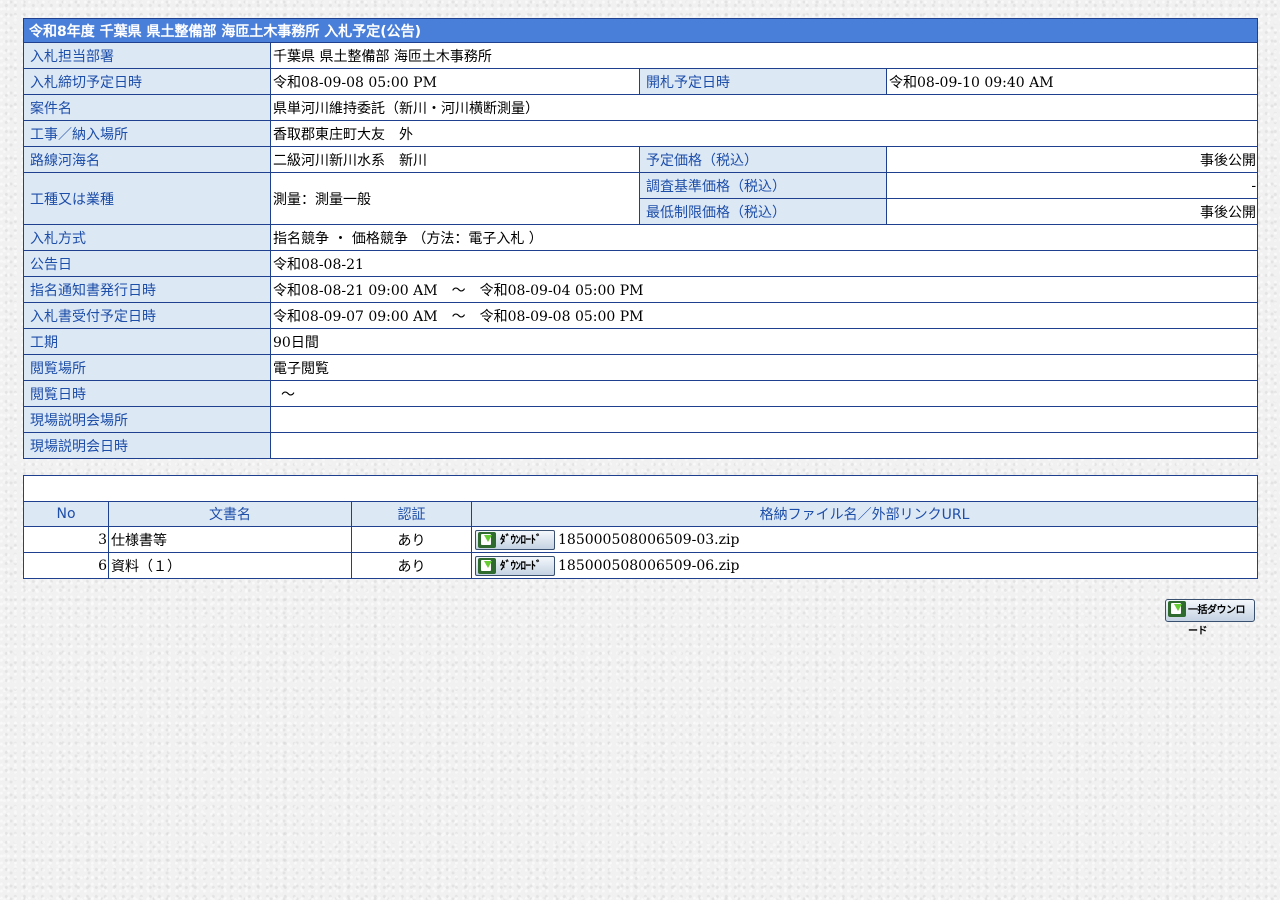 The image size is (1280, 900). I want to click on doc-file-cell: ﾀﾞｳﾝﾛｰﾄﾞ 185000508006509-03.zip, so click(864, 539).